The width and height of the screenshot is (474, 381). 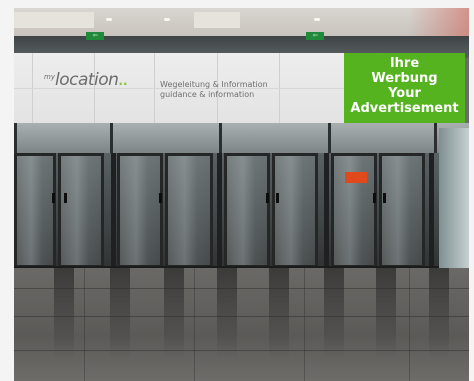 I want to click on logo-main: location, so click(x=86, y=80).